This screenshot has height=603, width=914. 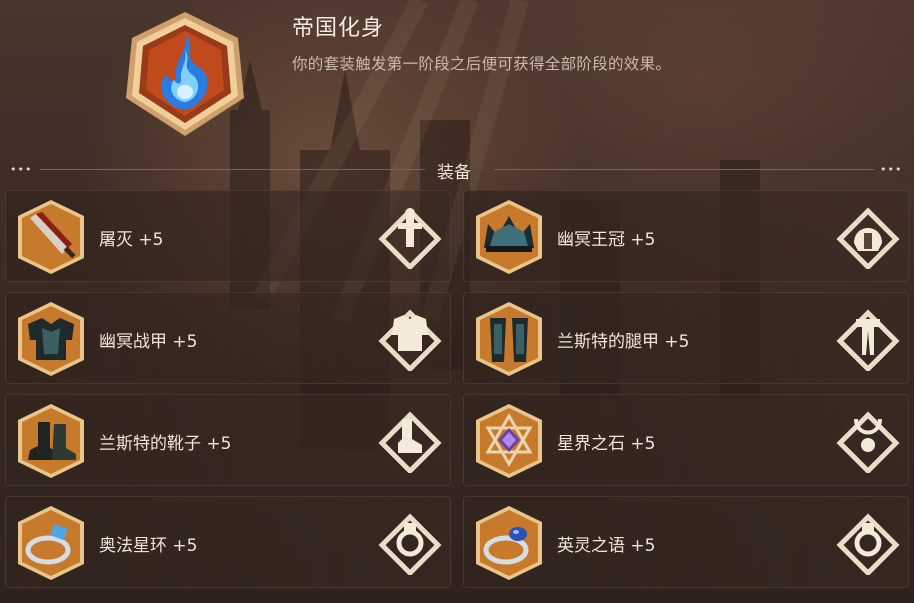 What do you see at coordinates (228, 542) in the screenshot?
I see `equipment-card: 奥法星环 +5` at bounding box center [228, 542].